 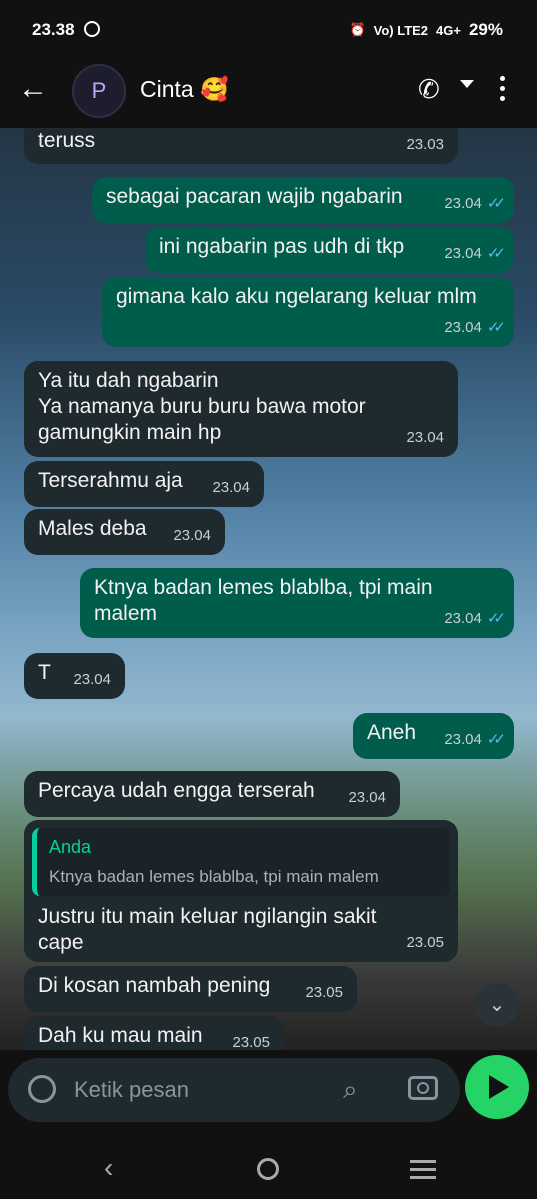 I want to click on avatar-letter: P, so click(x=99, y=90).